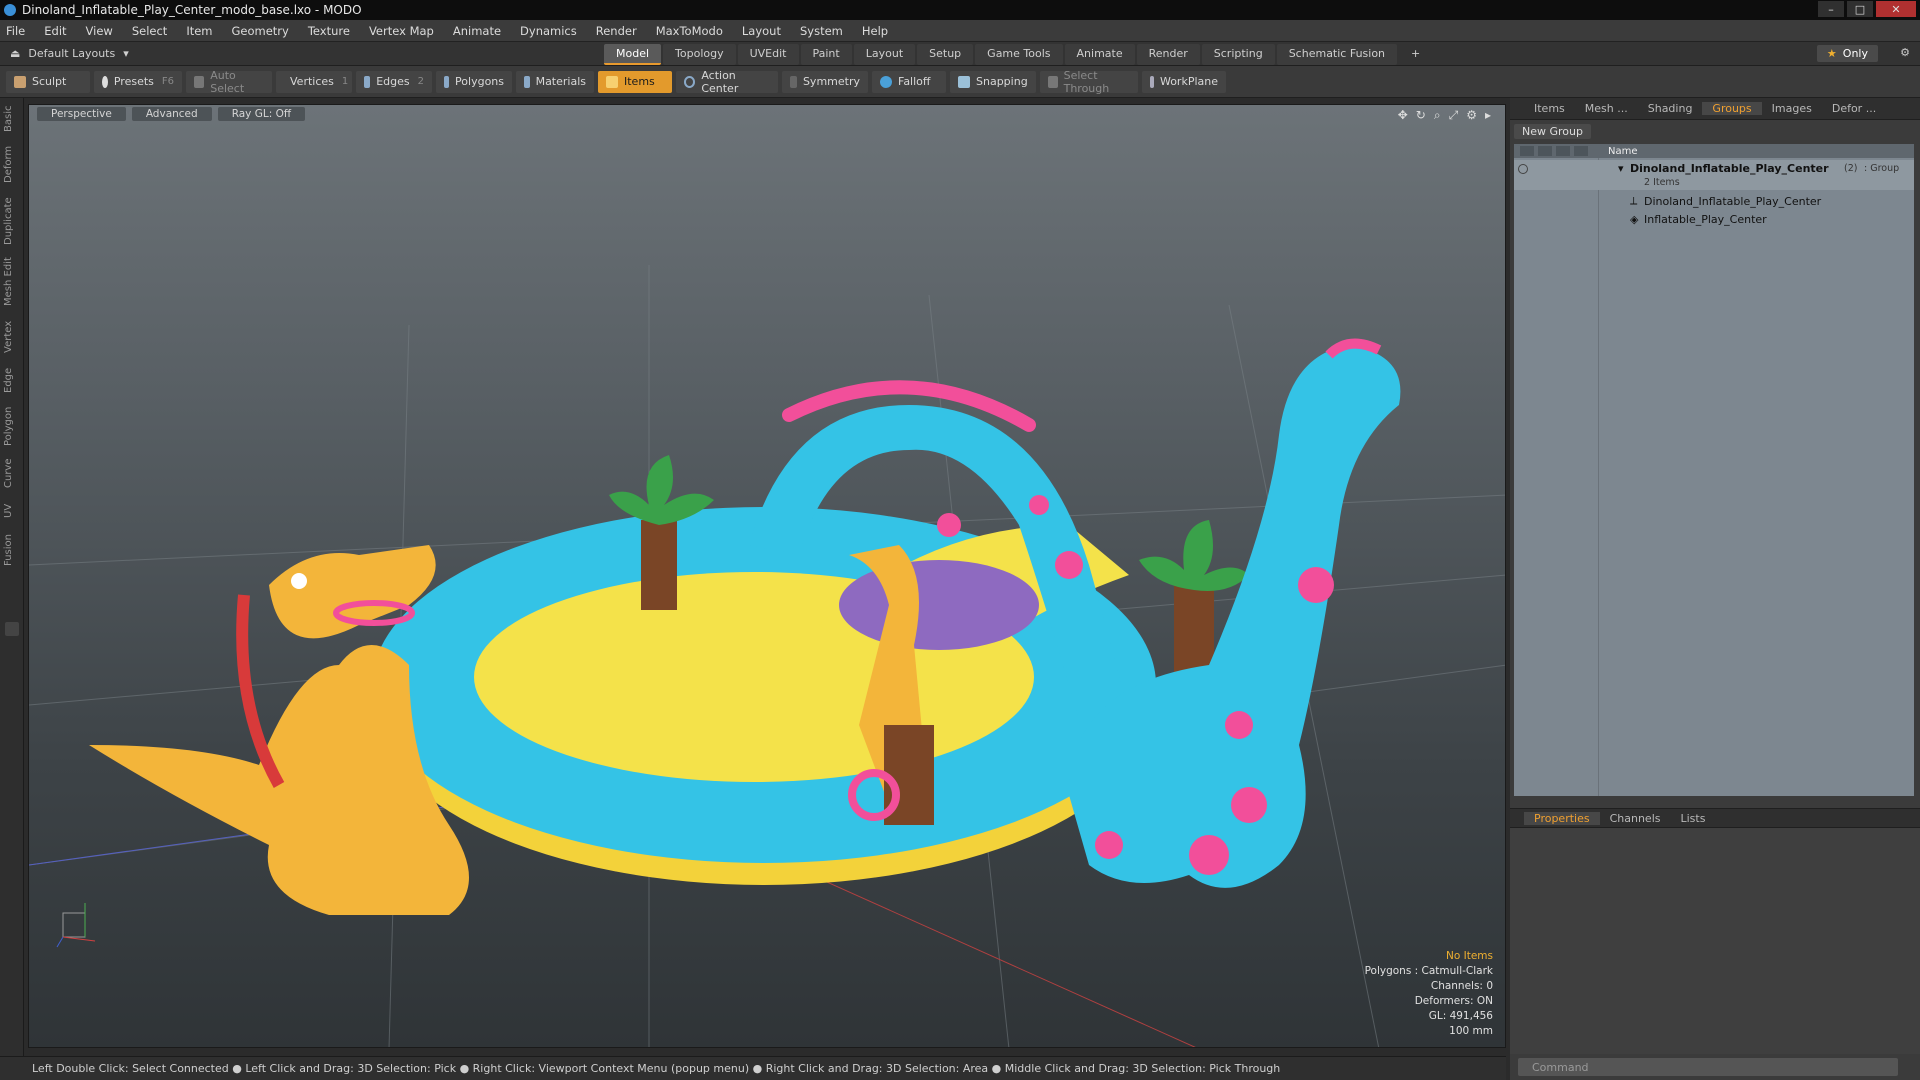 Image resolution: width=1920 pixels, height=1080 pixels. I want to click on command-input: Command, so click(1708, 1067).